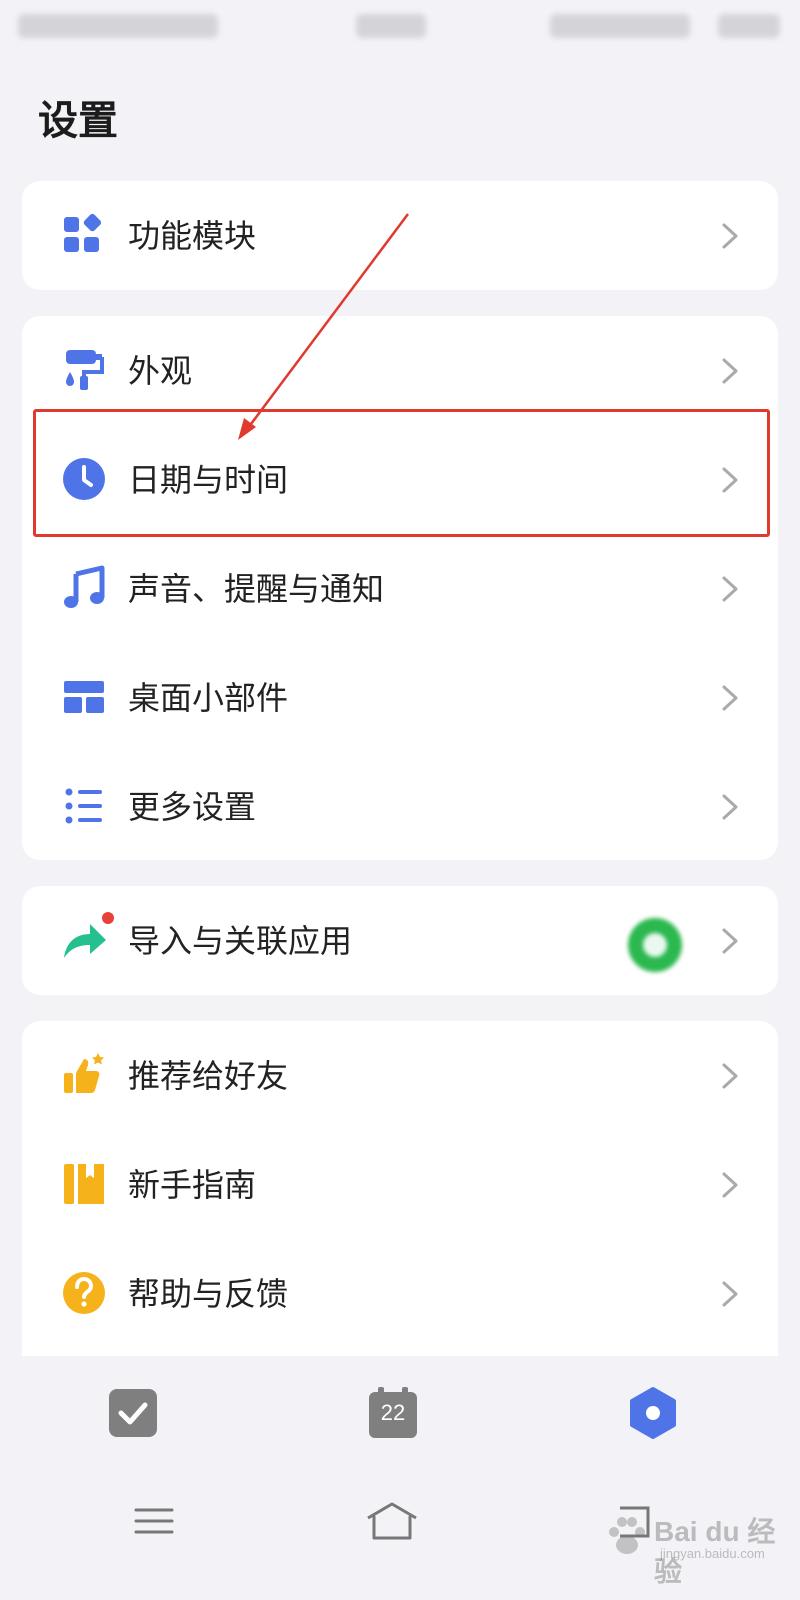 This screenshot has width=800, height=1600. I want to click on hexagon-settings-icon, so click(653, 1413).